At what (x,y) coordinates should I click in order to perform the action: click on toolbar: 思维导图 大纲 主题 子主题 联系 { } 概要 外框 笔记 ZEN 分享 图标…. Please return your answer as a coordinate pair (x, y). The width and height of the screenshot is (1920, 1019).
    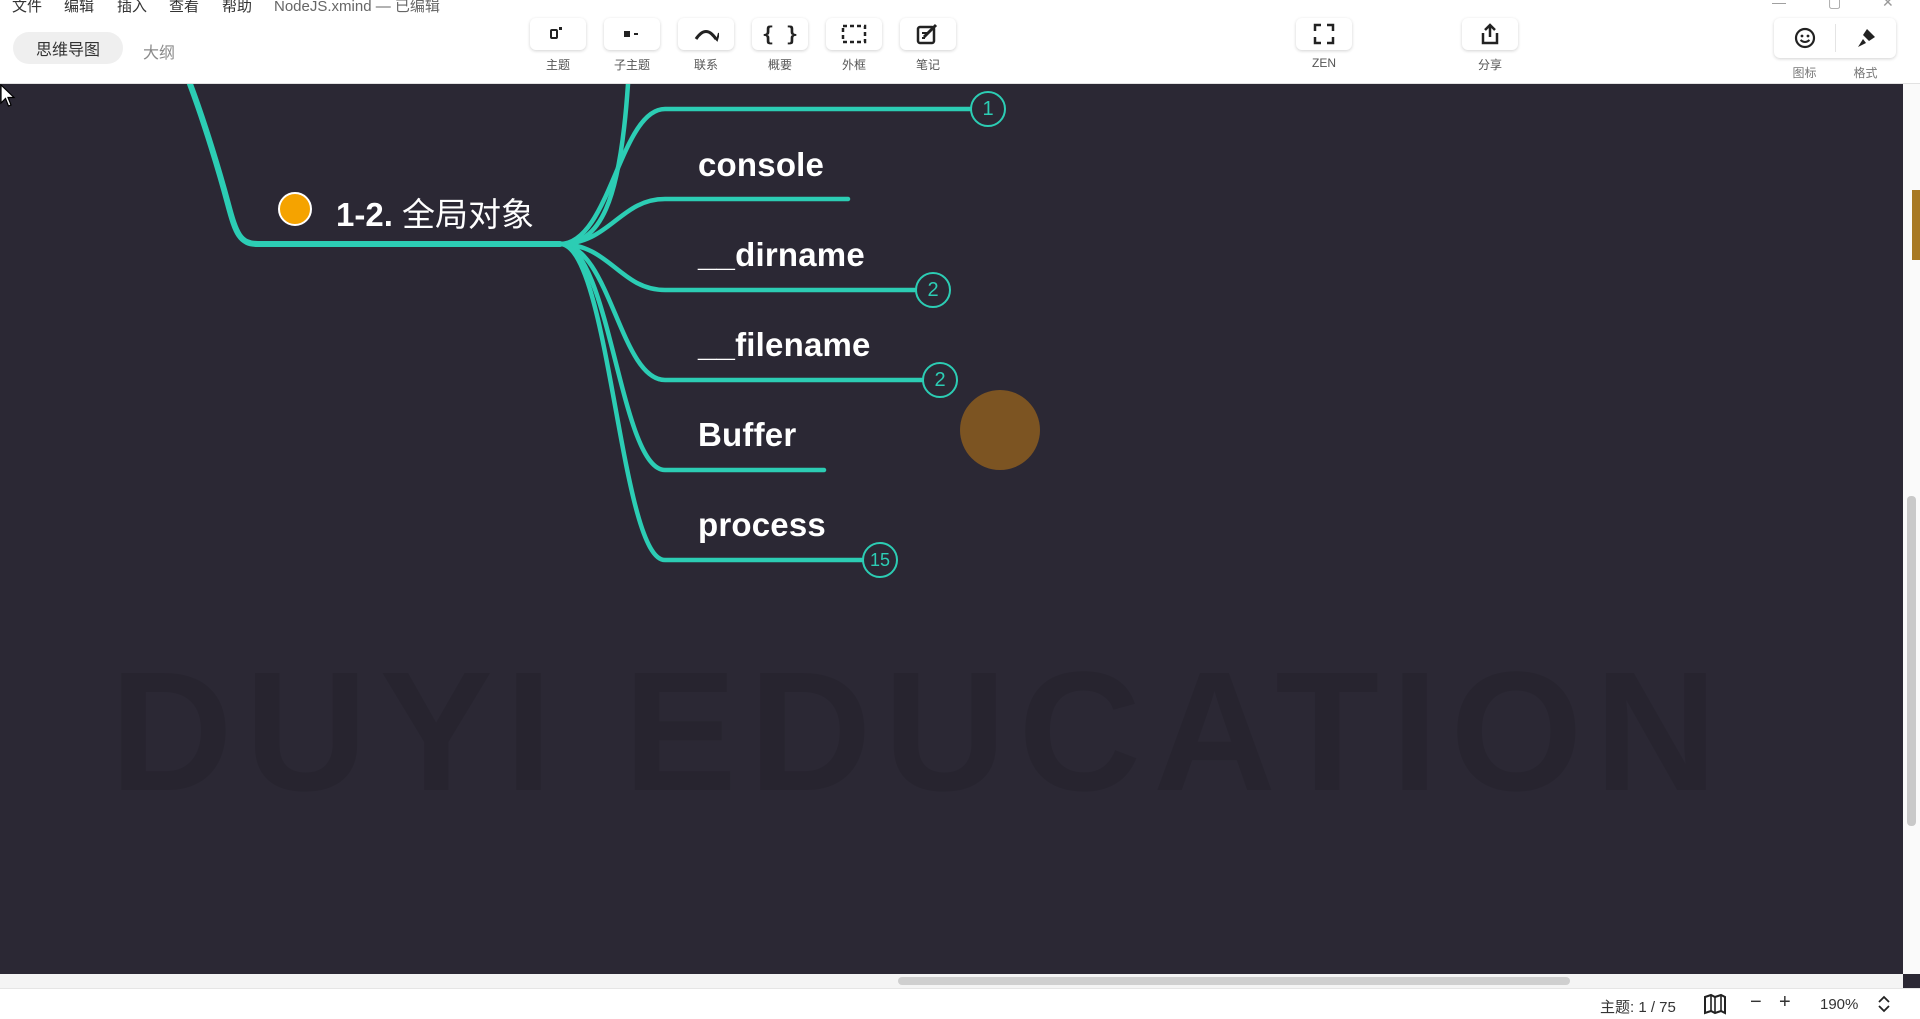
    Looking at the image, I should click on (960, 49).